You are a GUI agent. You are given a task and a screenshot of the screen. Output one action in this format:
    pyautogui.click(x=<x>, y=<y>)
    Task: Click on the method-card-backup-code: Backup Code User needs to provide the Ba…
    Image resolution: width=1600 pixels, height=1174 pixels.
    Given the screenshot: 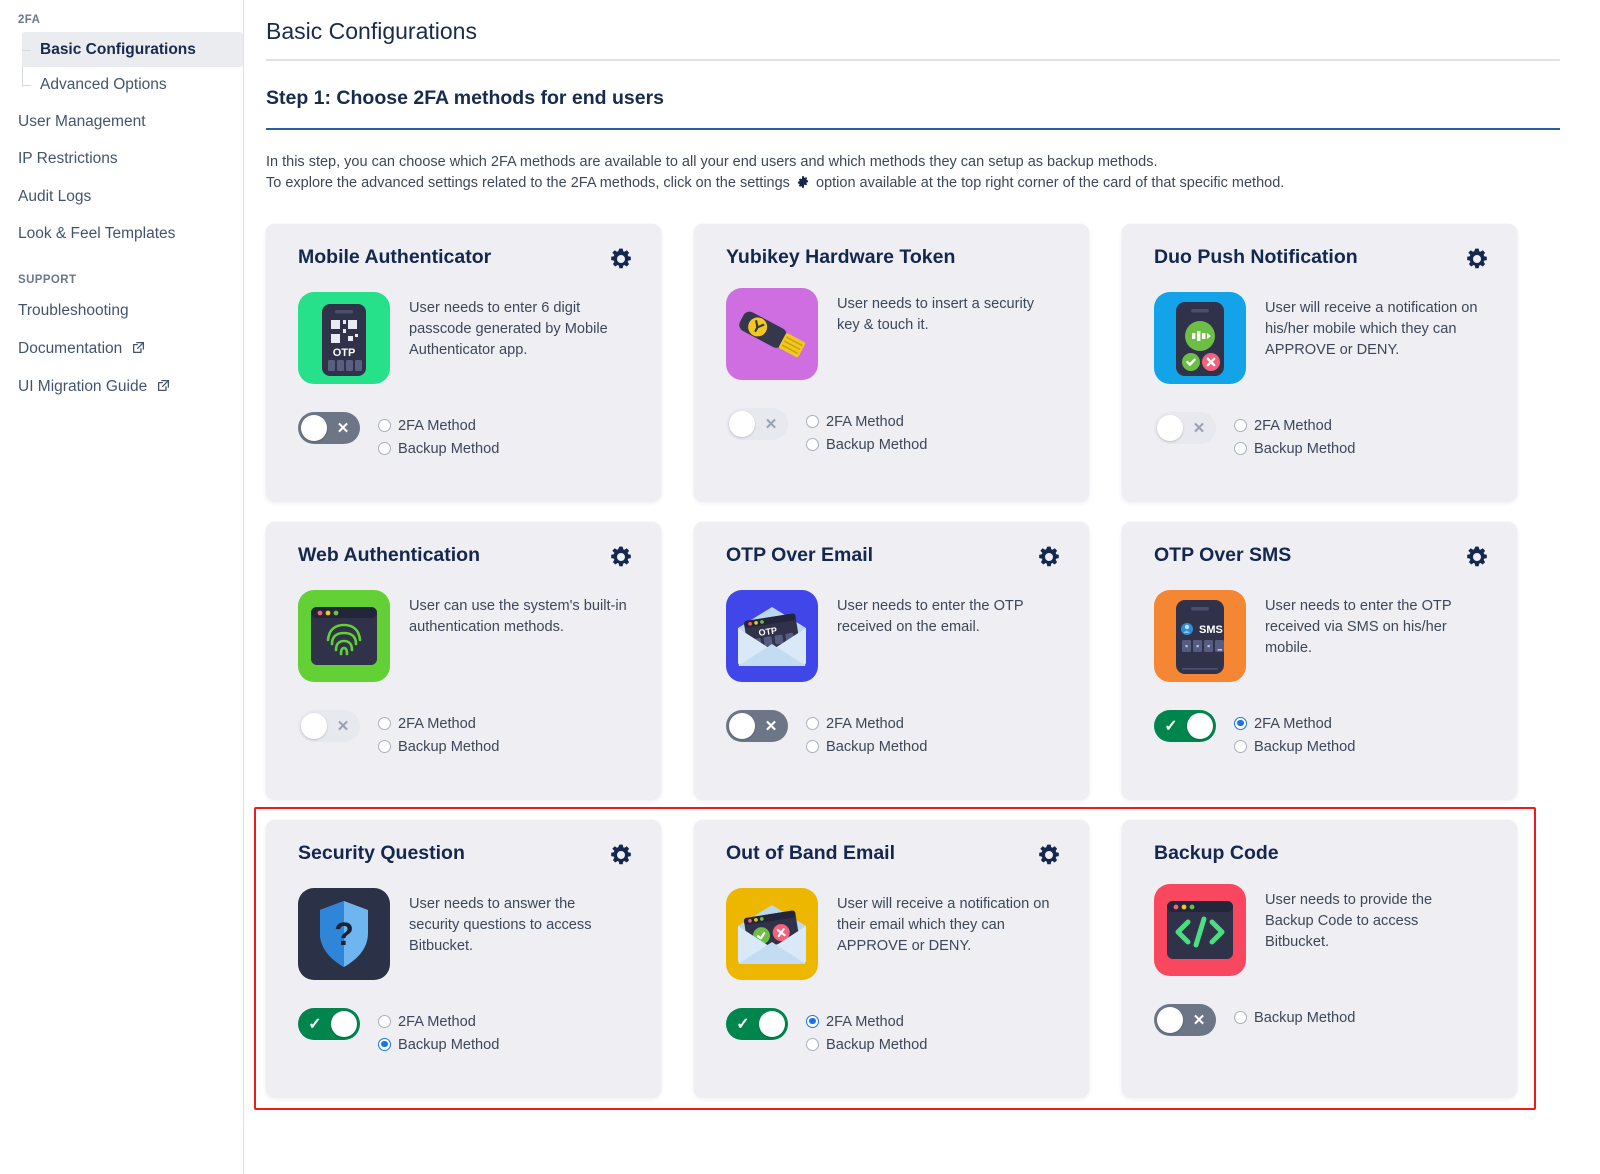 What is the action you would take?
    pyautogui.click(x=1319, y=958)
    